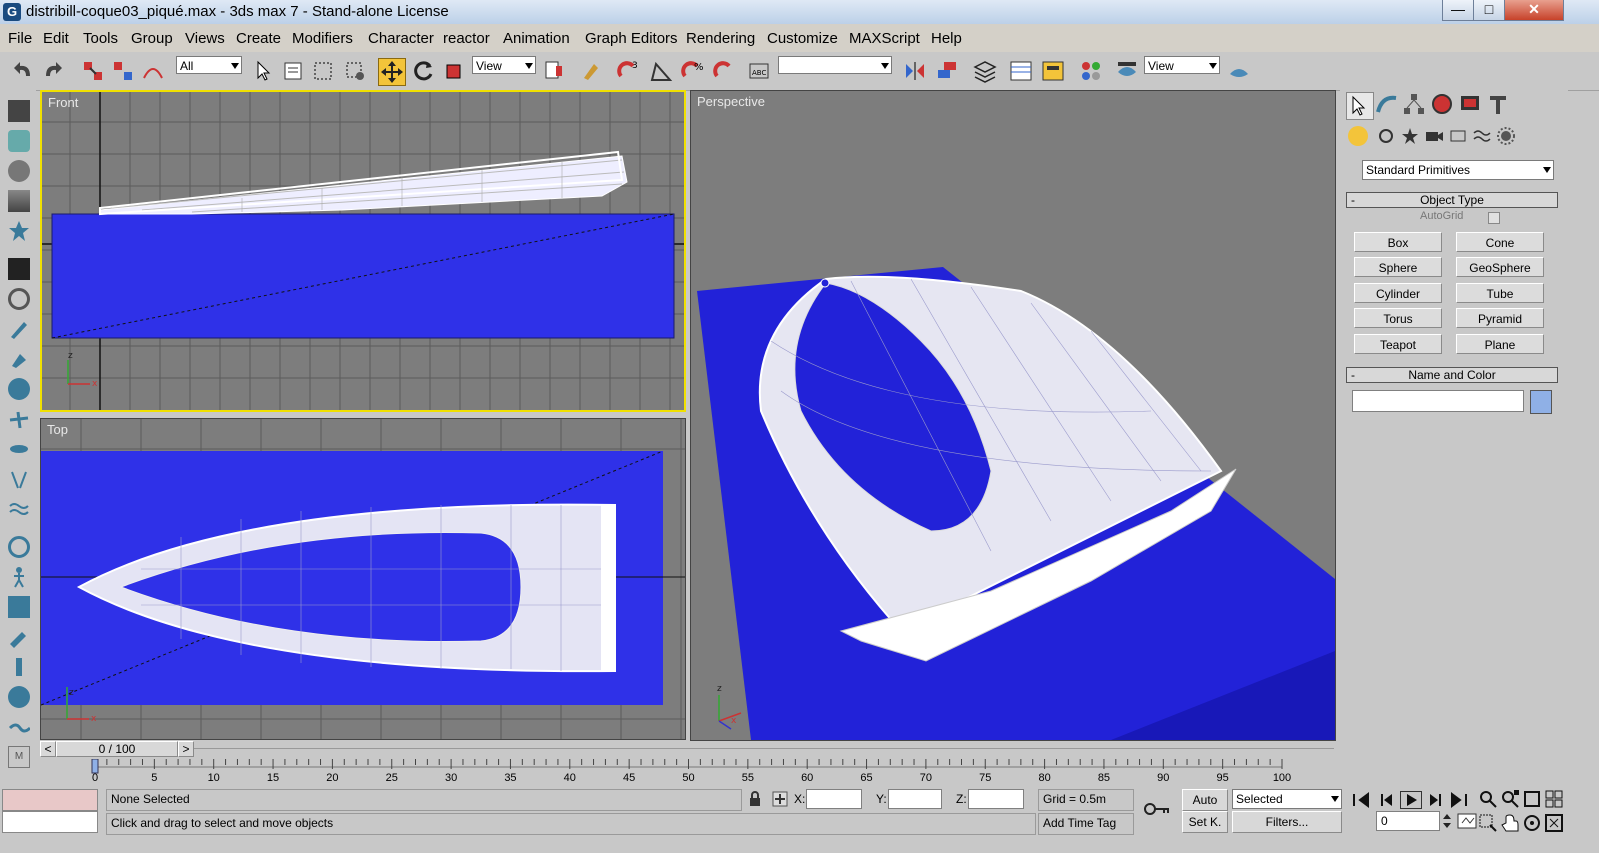  Describe the element at coordinates (1086, 824) in the screenshot. I see `add-time-tag-button: Add Time Tag` at that location.